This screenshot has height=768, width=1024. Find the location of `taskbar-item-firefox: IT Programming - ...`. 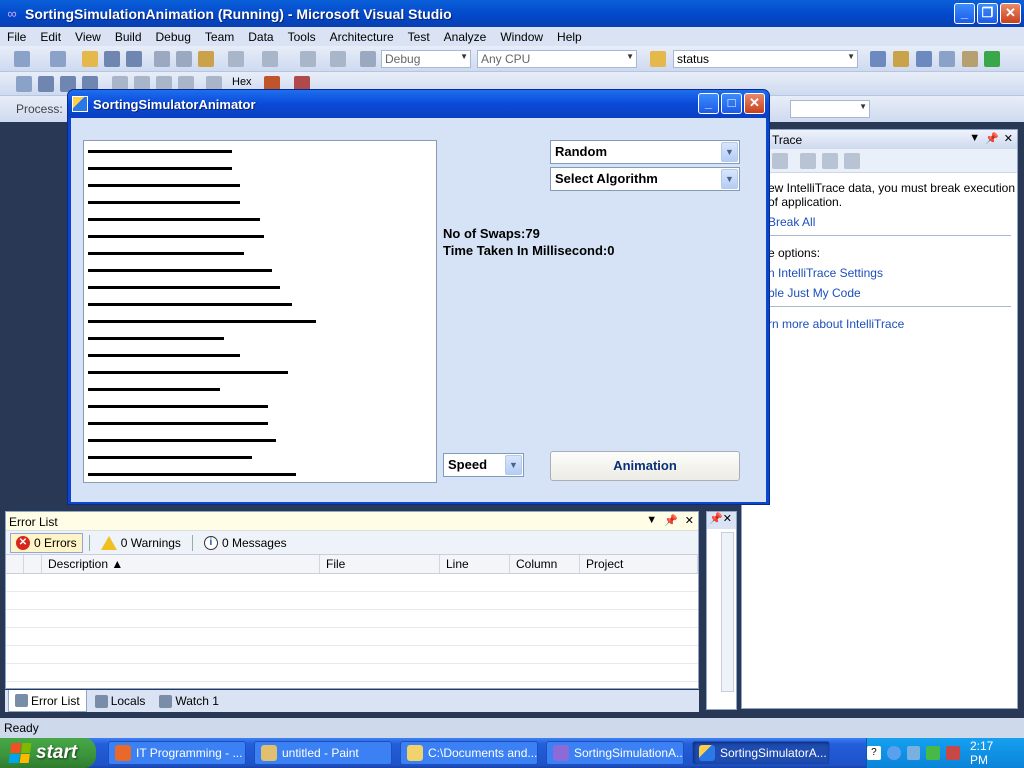

taskbar-item-firefox: IT Programming - ... is located at coordinates (177, 753).